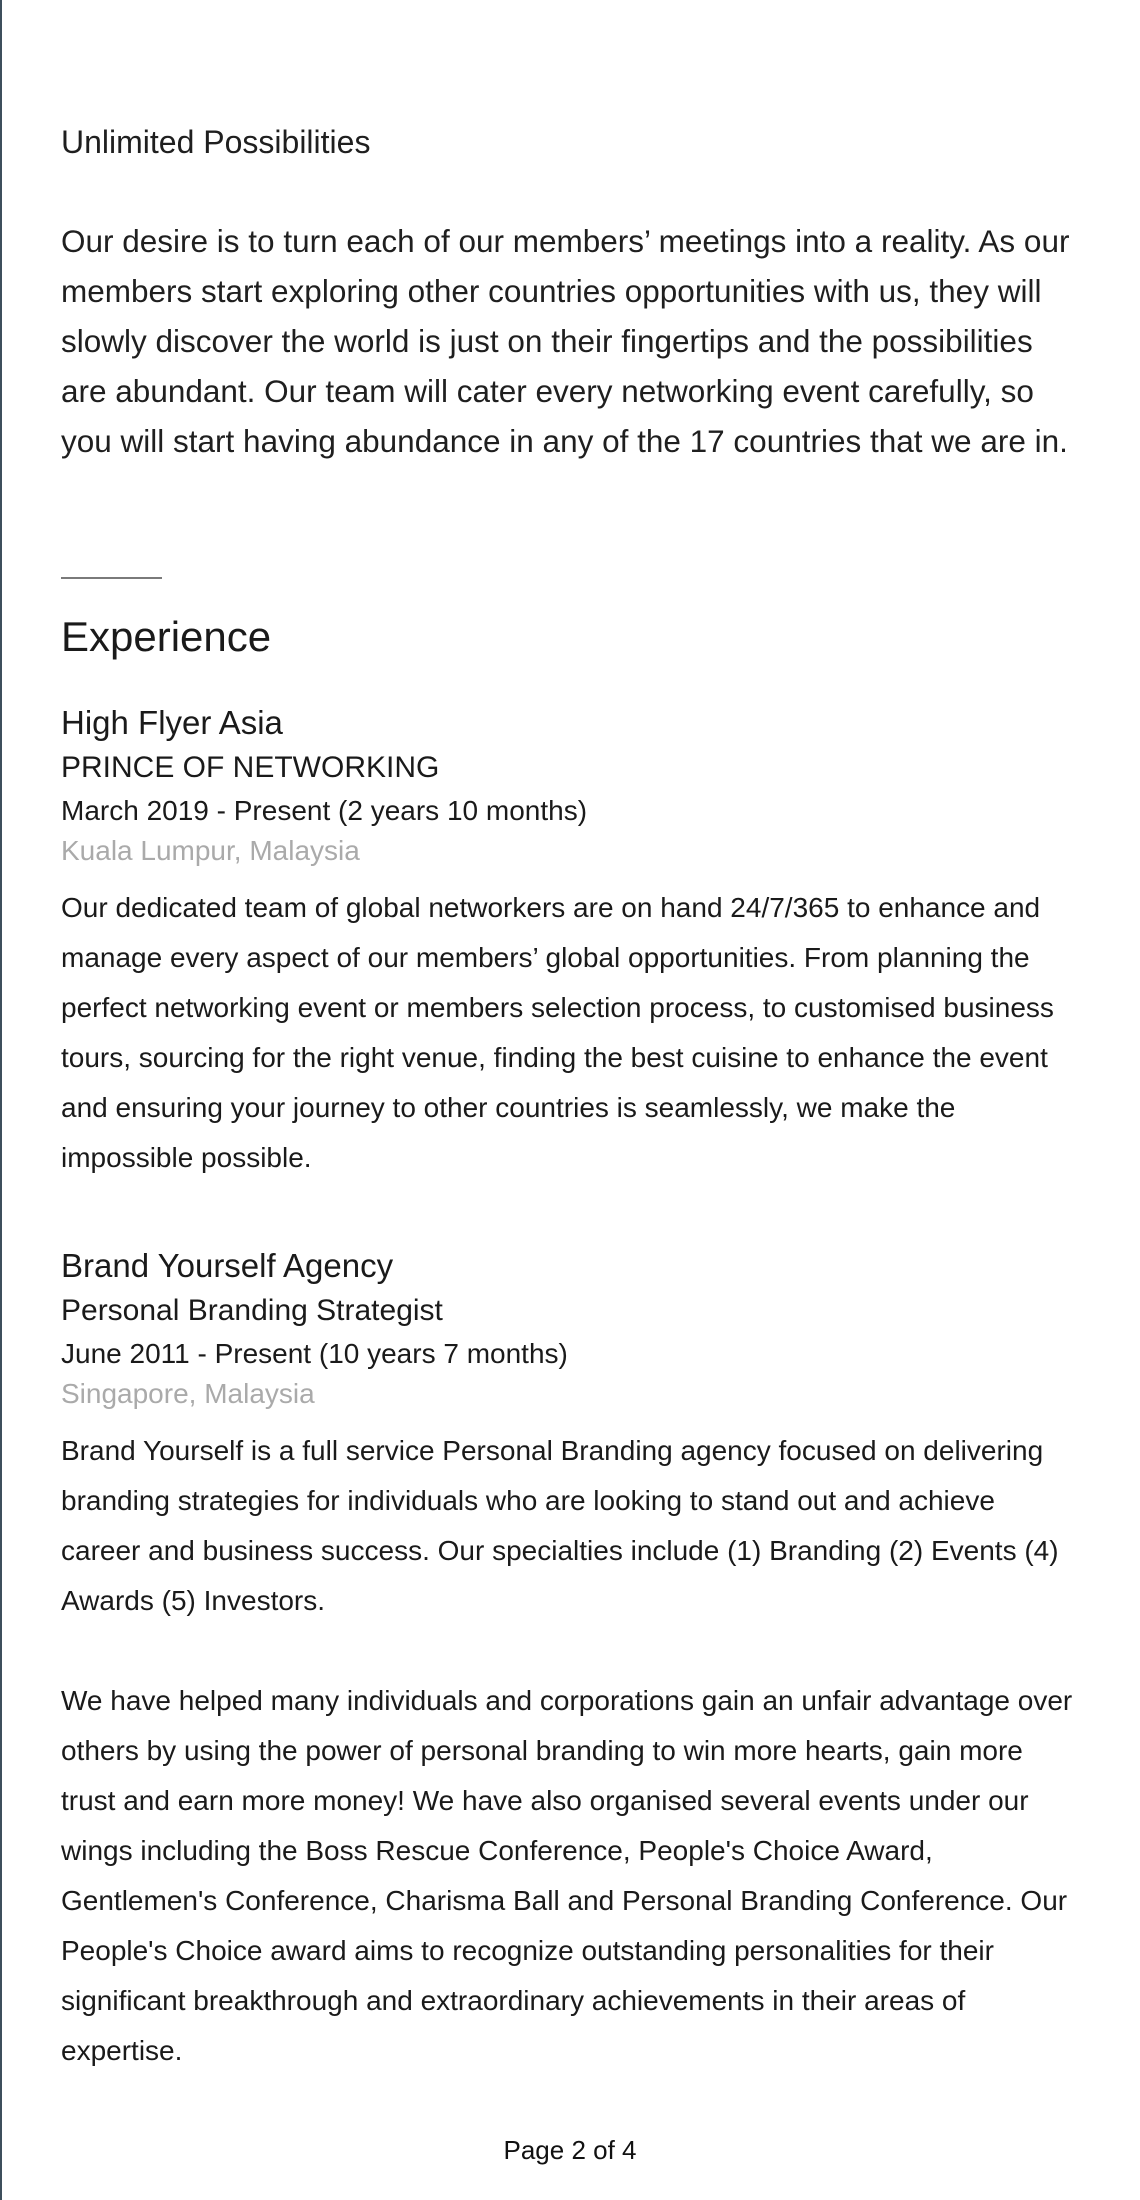 This screenshot has width=1140, height=2200. I want to click on job-company: Brand Yourself Agency, so click(227, 1265).